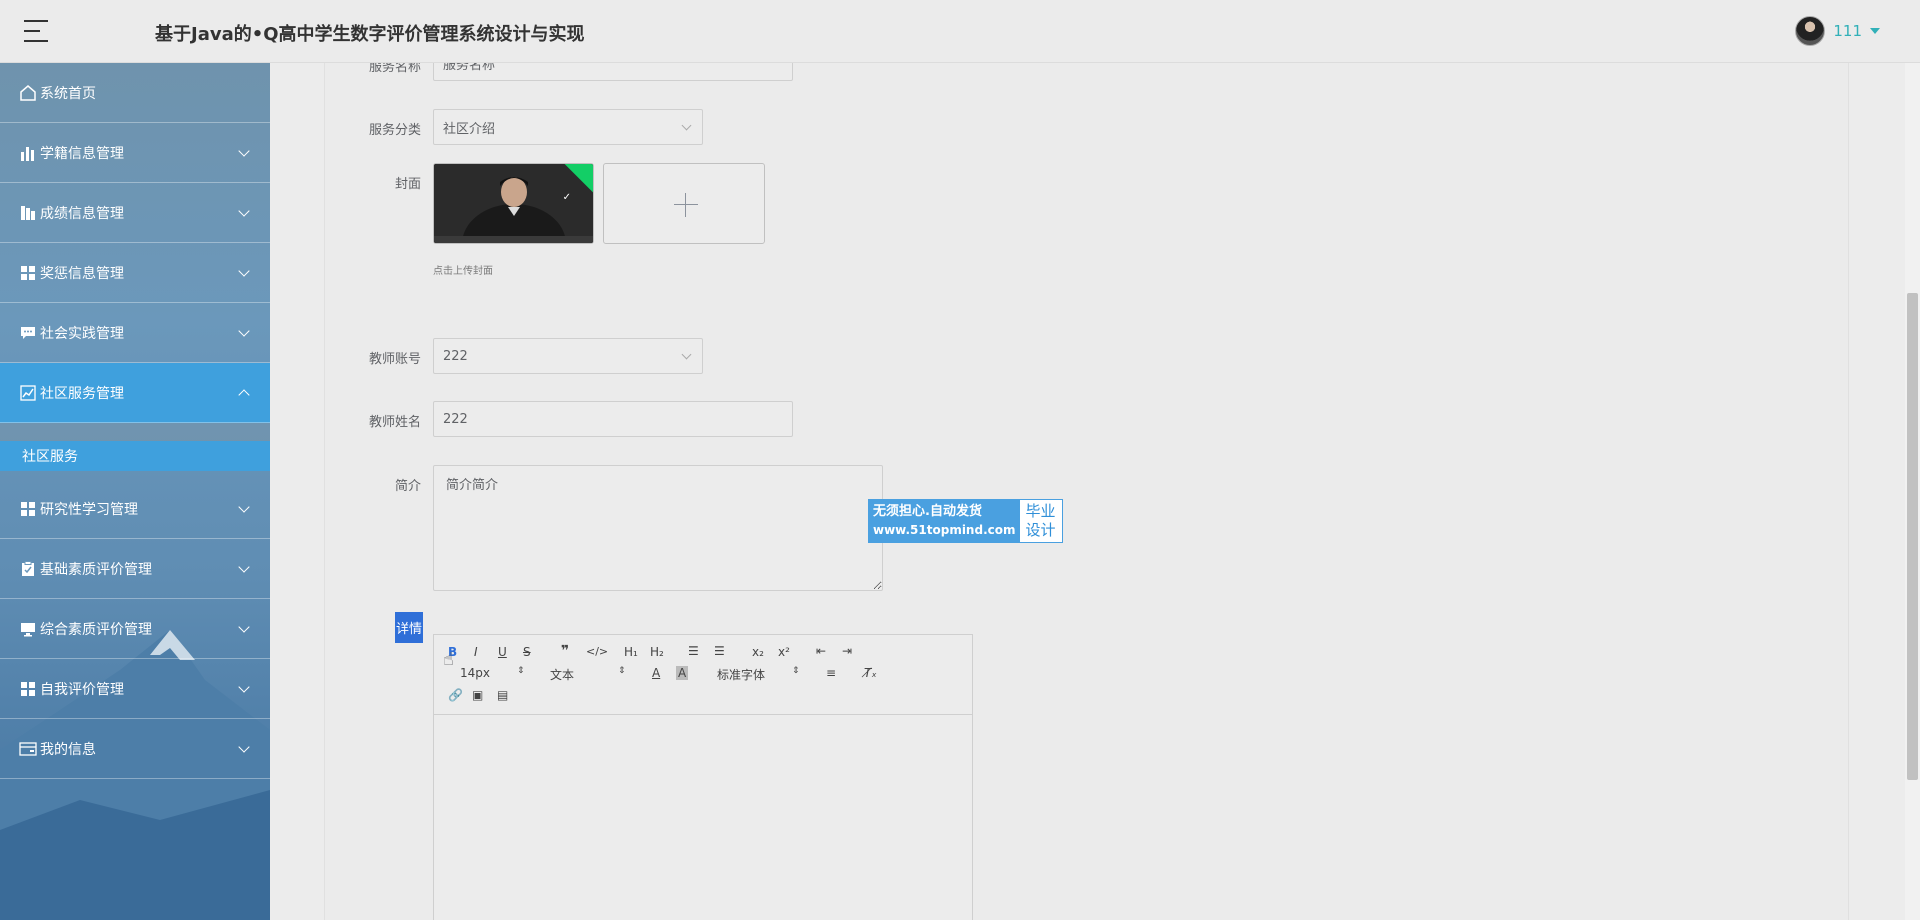 This screenshot has height=920, width=1920. What do you see at coordinates (597, 651) in the screenshot?
I see `code-icon: </>` at bounding box center [597, 651].